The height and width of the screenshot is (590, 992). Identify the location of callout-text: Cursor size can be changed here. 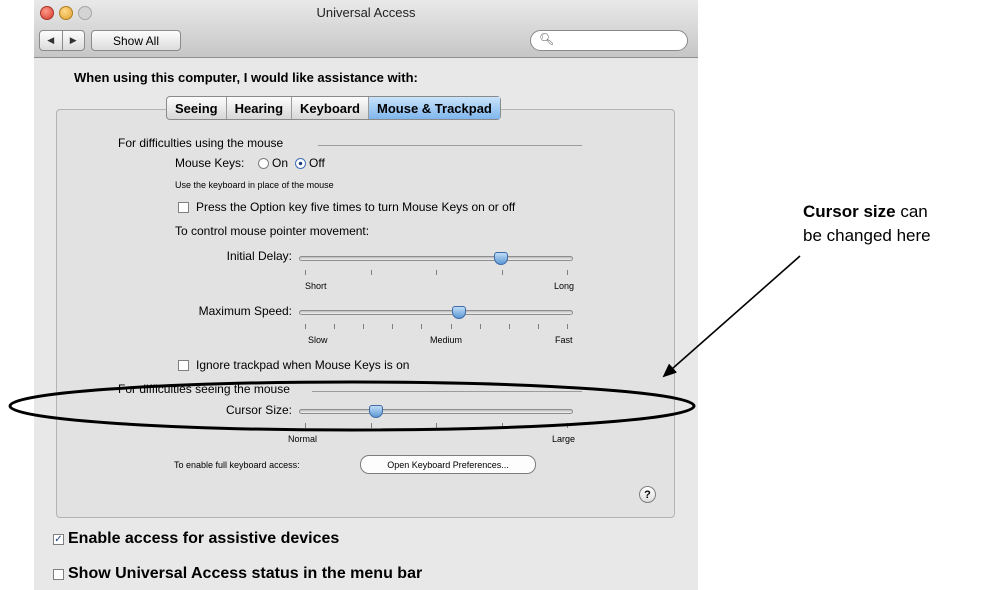
(867, 224).